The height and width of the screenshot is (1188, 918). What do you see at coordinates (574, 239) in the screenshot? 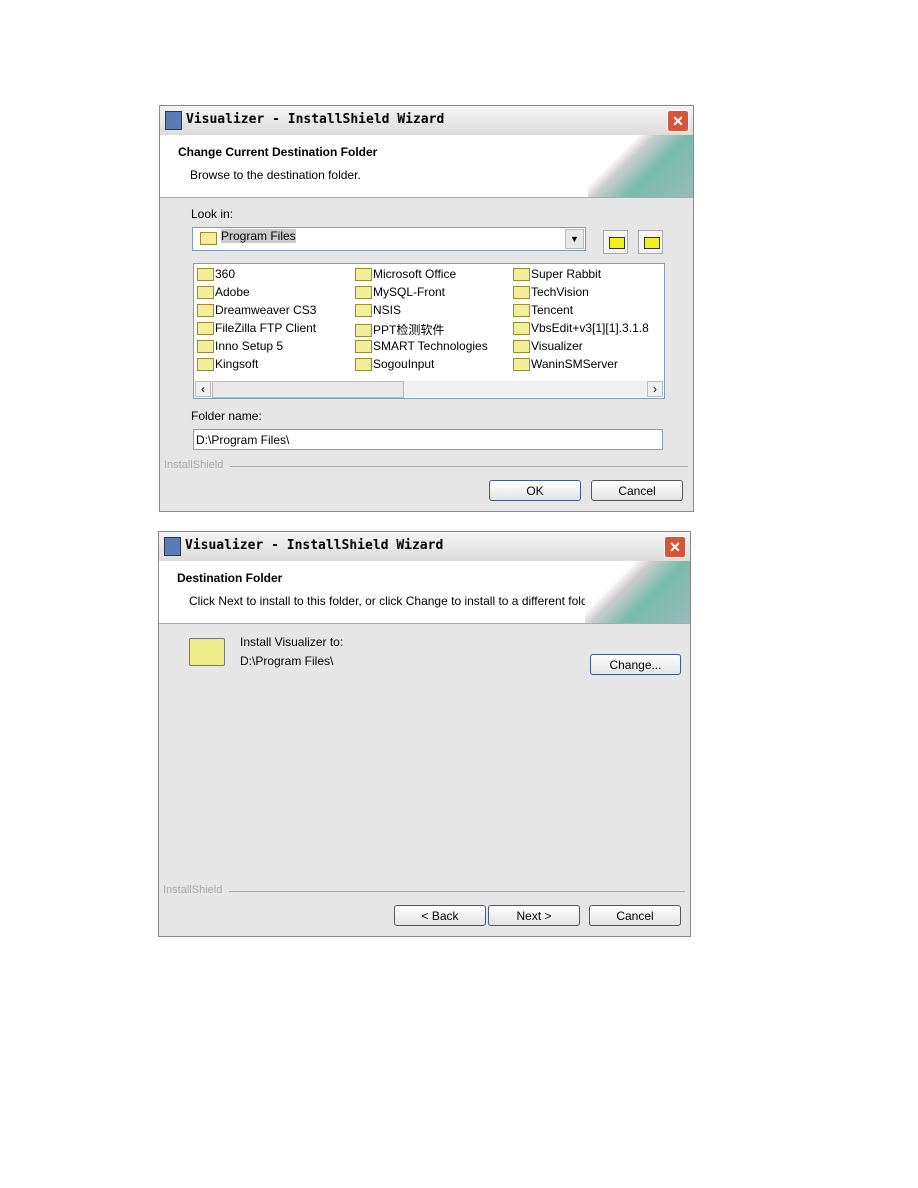
I see `chevron-down-icon: ▼` at bounding box center [574, 239].